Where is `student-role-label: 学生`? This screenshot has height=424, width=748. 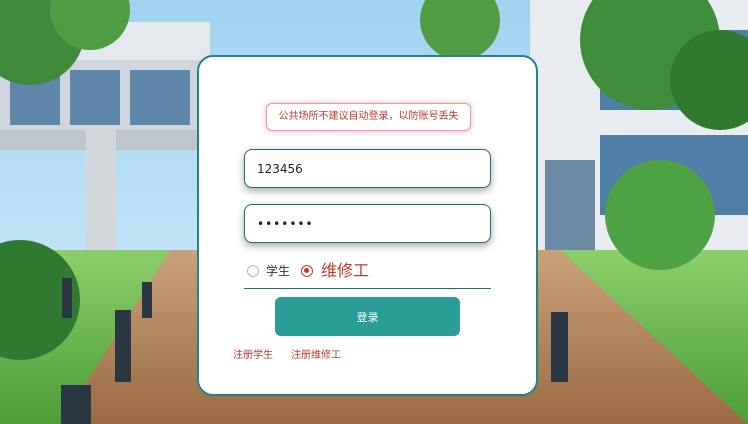
student-role-label: 学生 is located at coordinates (278, 270).